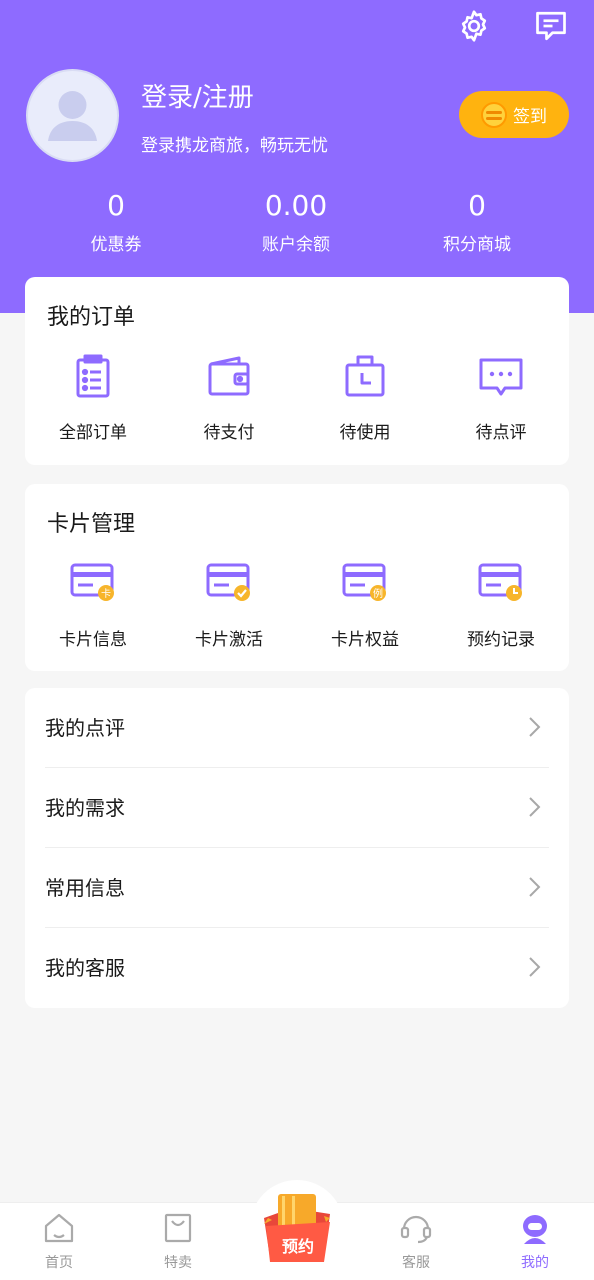 This screenshot has width=594, height=1280. Describe the element at coordinates (93, 609) in the screenshot. I see `card-info-button: 卡 卡片信息` at that location.